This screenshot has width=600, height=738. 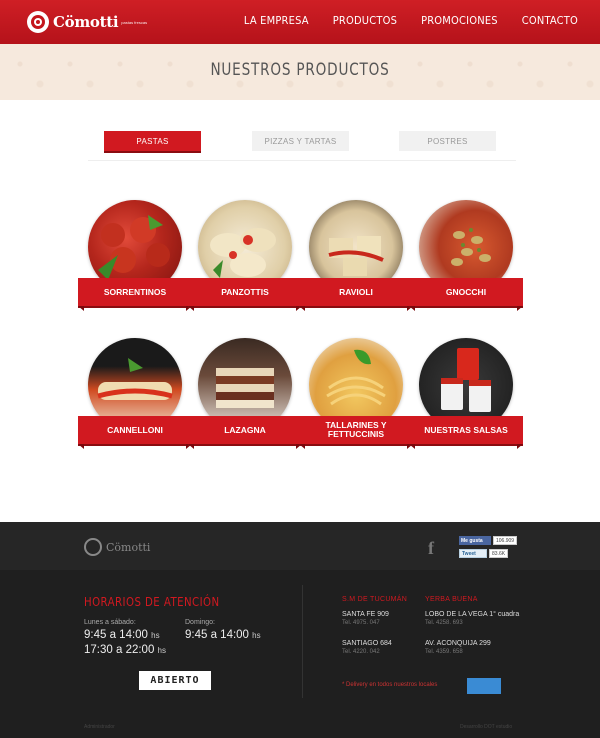 I want to click on product-label: CANNELLONI, so click(x=135, y=432).